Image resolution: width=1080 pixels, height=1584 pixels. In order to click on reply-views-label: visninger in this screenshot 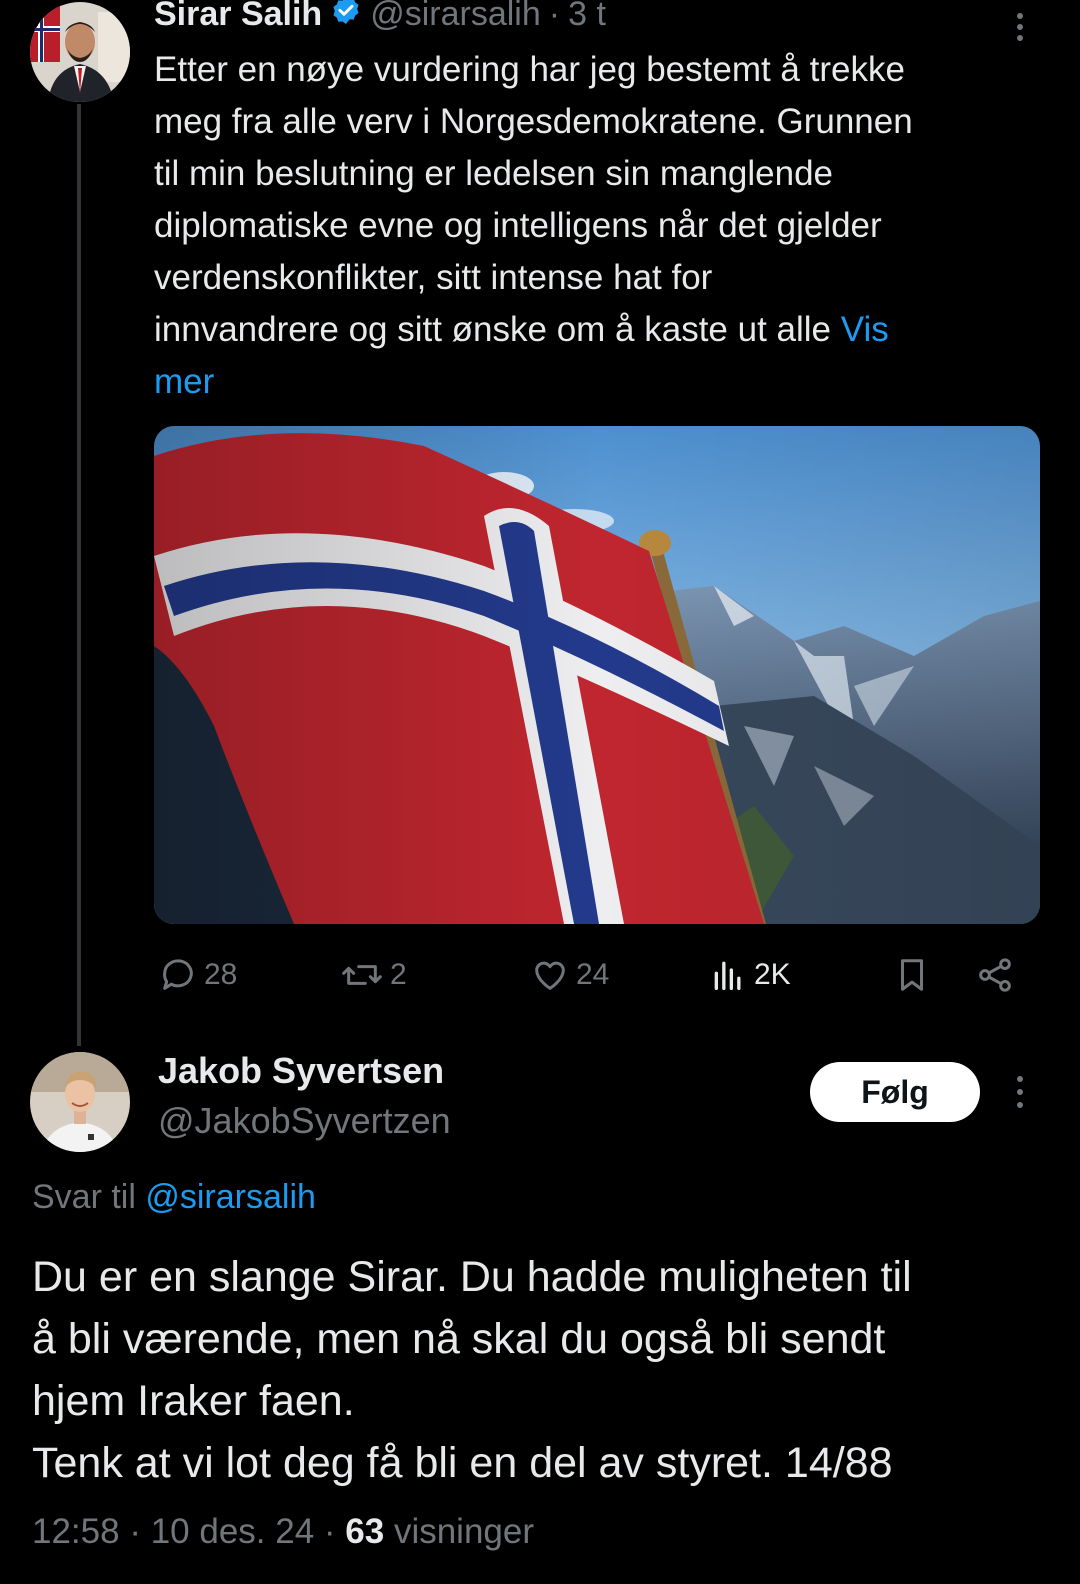, I will do `click(459, 1531)`.